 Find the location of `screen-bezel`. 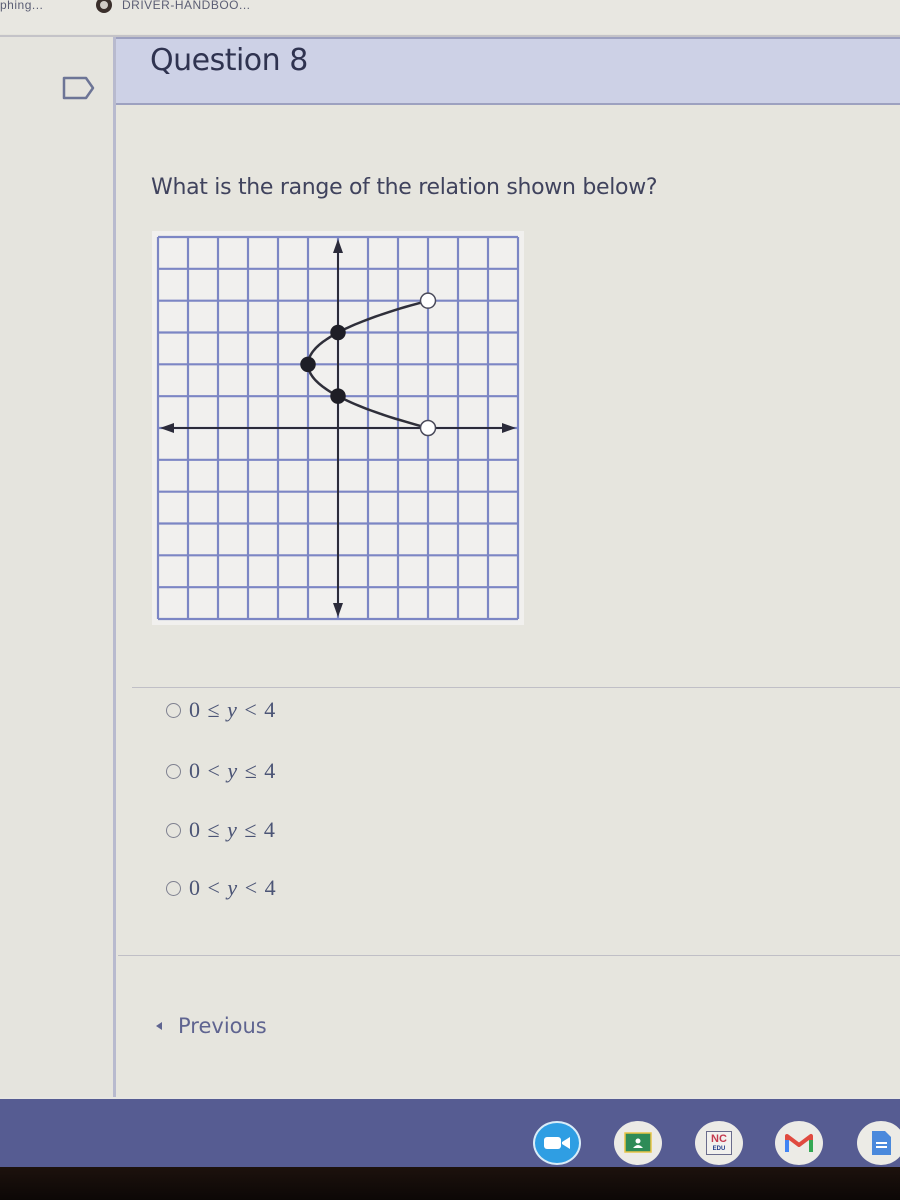

screen-bezel is located at coordinates (450, 1183).